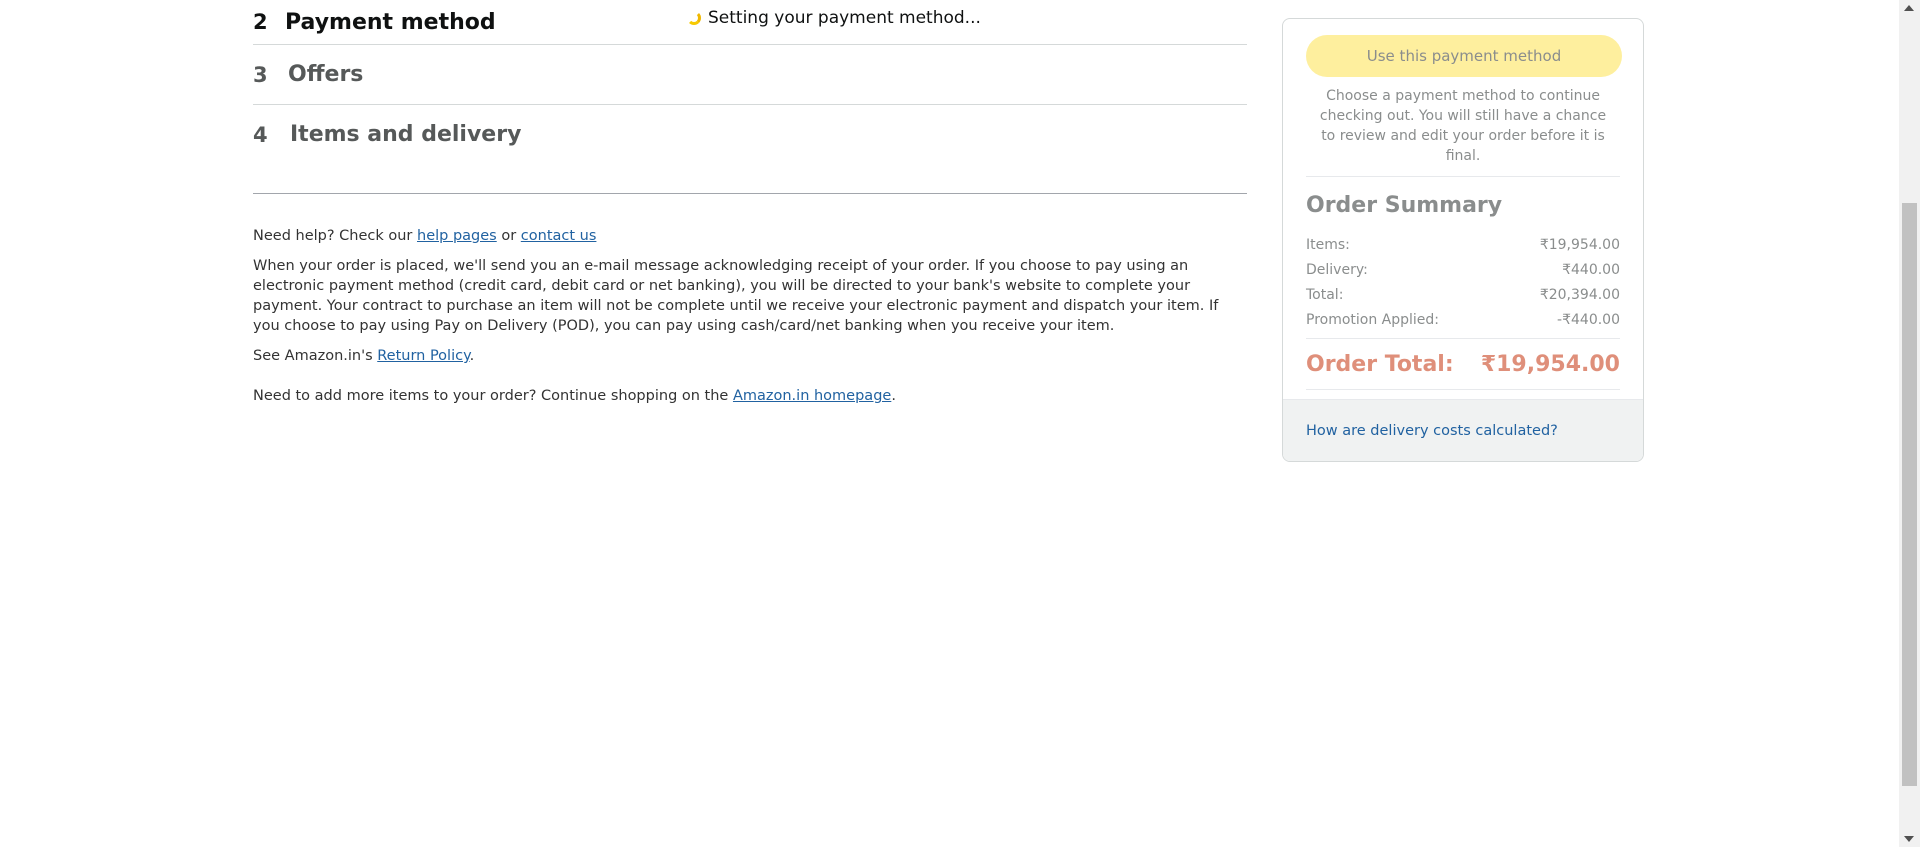 The width and height of the screenshot is (1920, 847). What do you see at coordinates (260, 22) in the screenshot?
I see `step-number: 2` at bounding box center [260, 22].